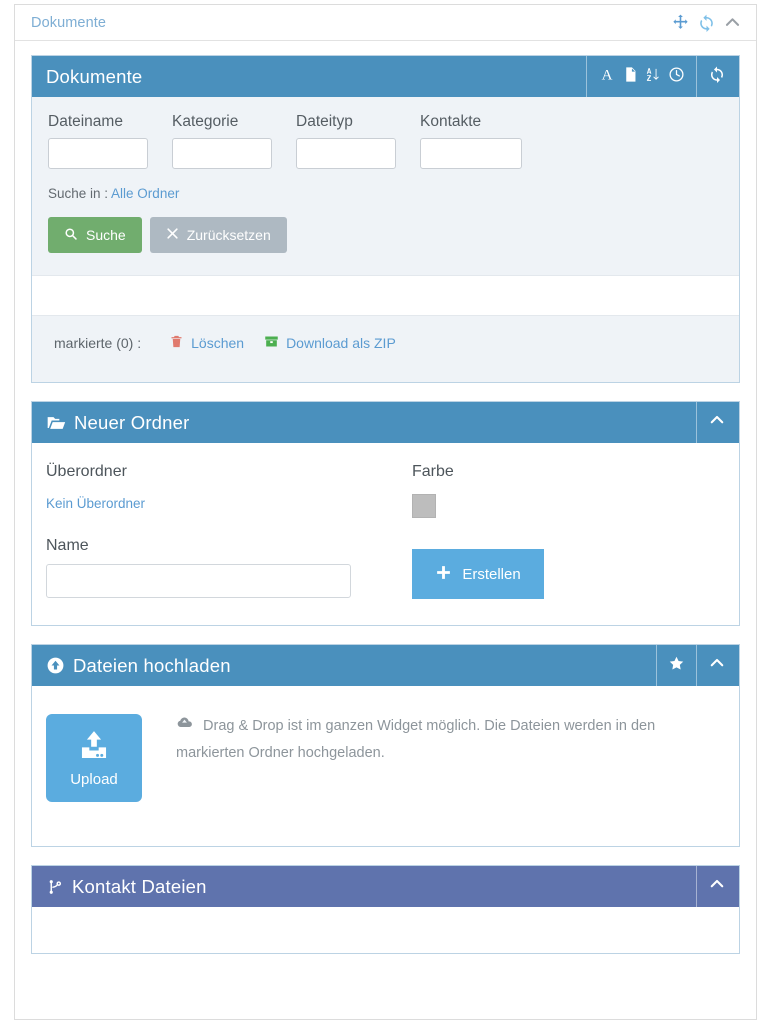  I want to click on search-icon, so click(71, 235).